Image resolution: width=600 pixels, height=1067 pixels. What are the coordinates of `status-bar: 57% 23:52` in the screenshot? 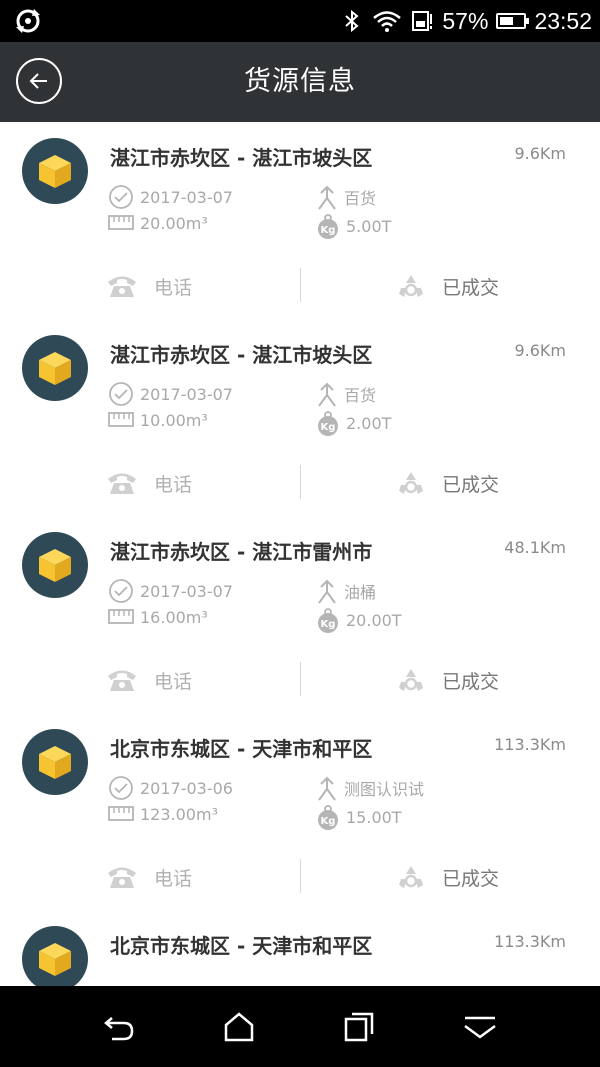 It's located at (300, 21).